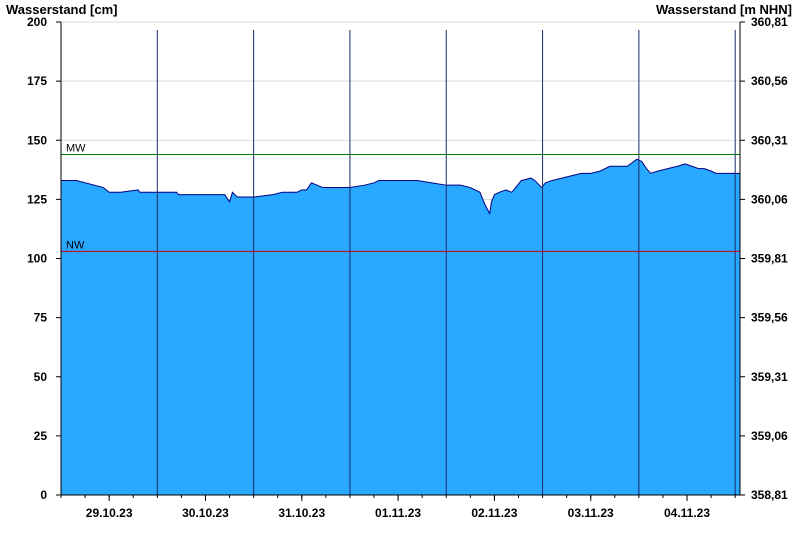 Image resolution: width=800 pixels, height=550 pixels. What do you see at coordinates (591, 513) in the screenshot?
I see `x-tick-label: 03.11.23` at bounding box center [591, 513].